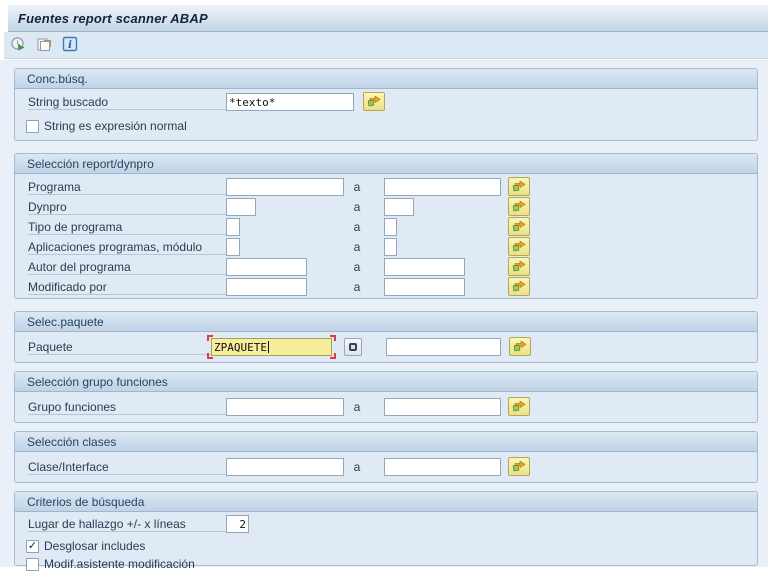  What do you see at coordinates (285, 467) in the screenshot?
I see `clase-from-input` at bounding box center [285, 467].